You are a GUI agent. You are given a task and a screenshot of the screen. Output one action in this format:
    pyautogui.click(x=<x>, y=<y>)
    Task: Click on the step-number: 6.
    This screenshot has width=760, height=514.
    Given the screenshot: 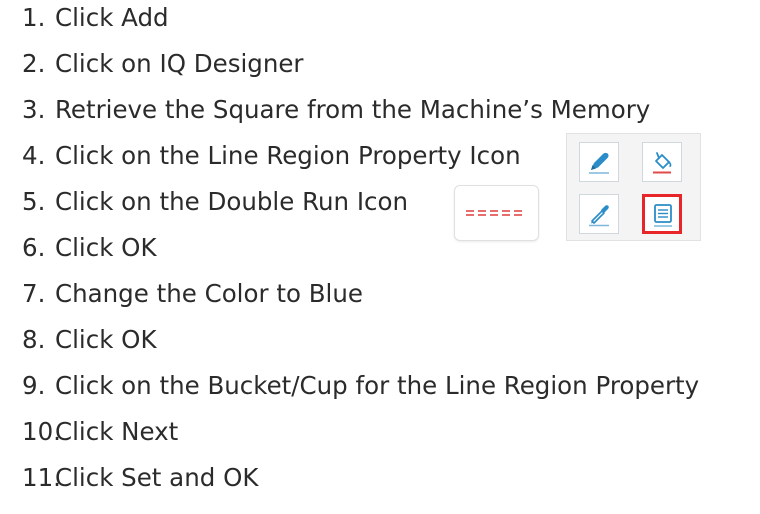 What is the action you would take?
    pyautogui.click(x=34, y=247)
    